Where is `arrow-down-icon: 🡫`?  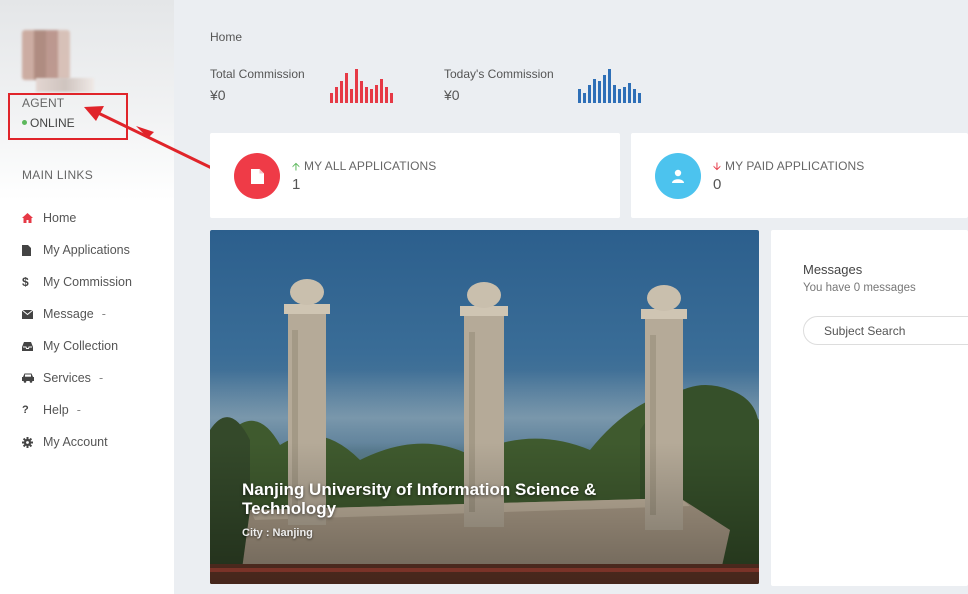
arrow-down-icon: 🡫 is located at coordinates (717, 167).